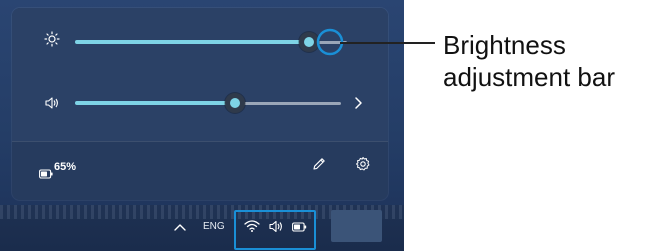 The image size is (652, 251). I want to click on volume-slider, so click(208, 103).